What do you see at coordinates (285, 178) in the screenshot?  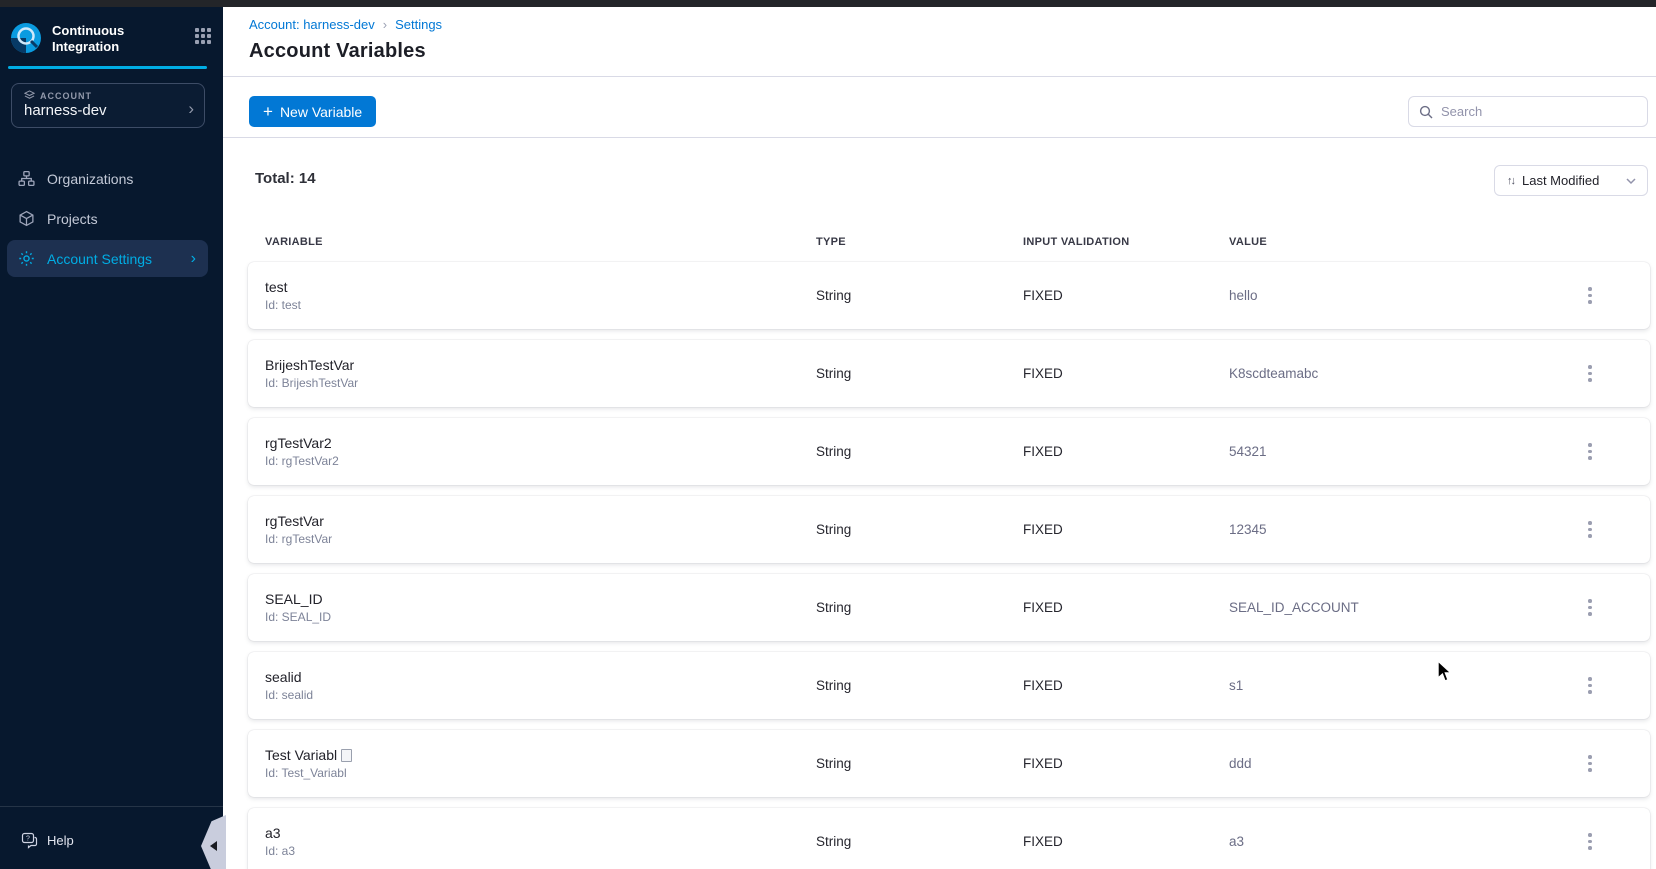 I see `total-count: Total: 14` at bounding box center [285, 178].